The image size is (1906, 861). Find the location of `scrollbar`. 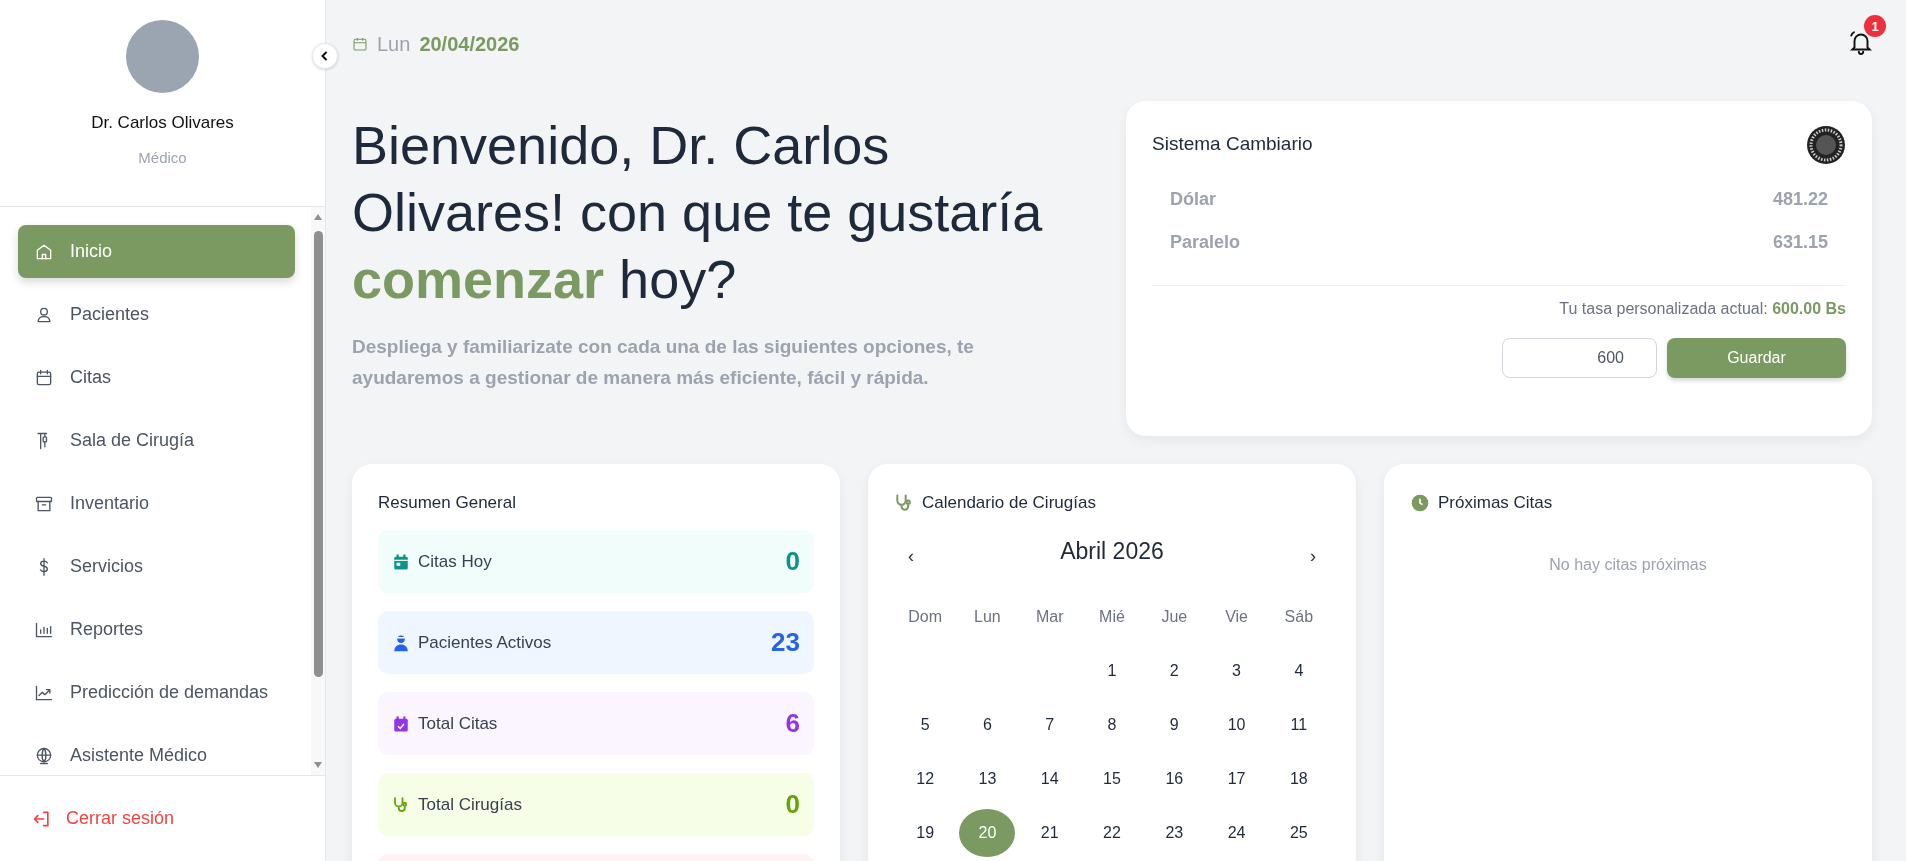

scrollbar is located at coordinates (318, 491).